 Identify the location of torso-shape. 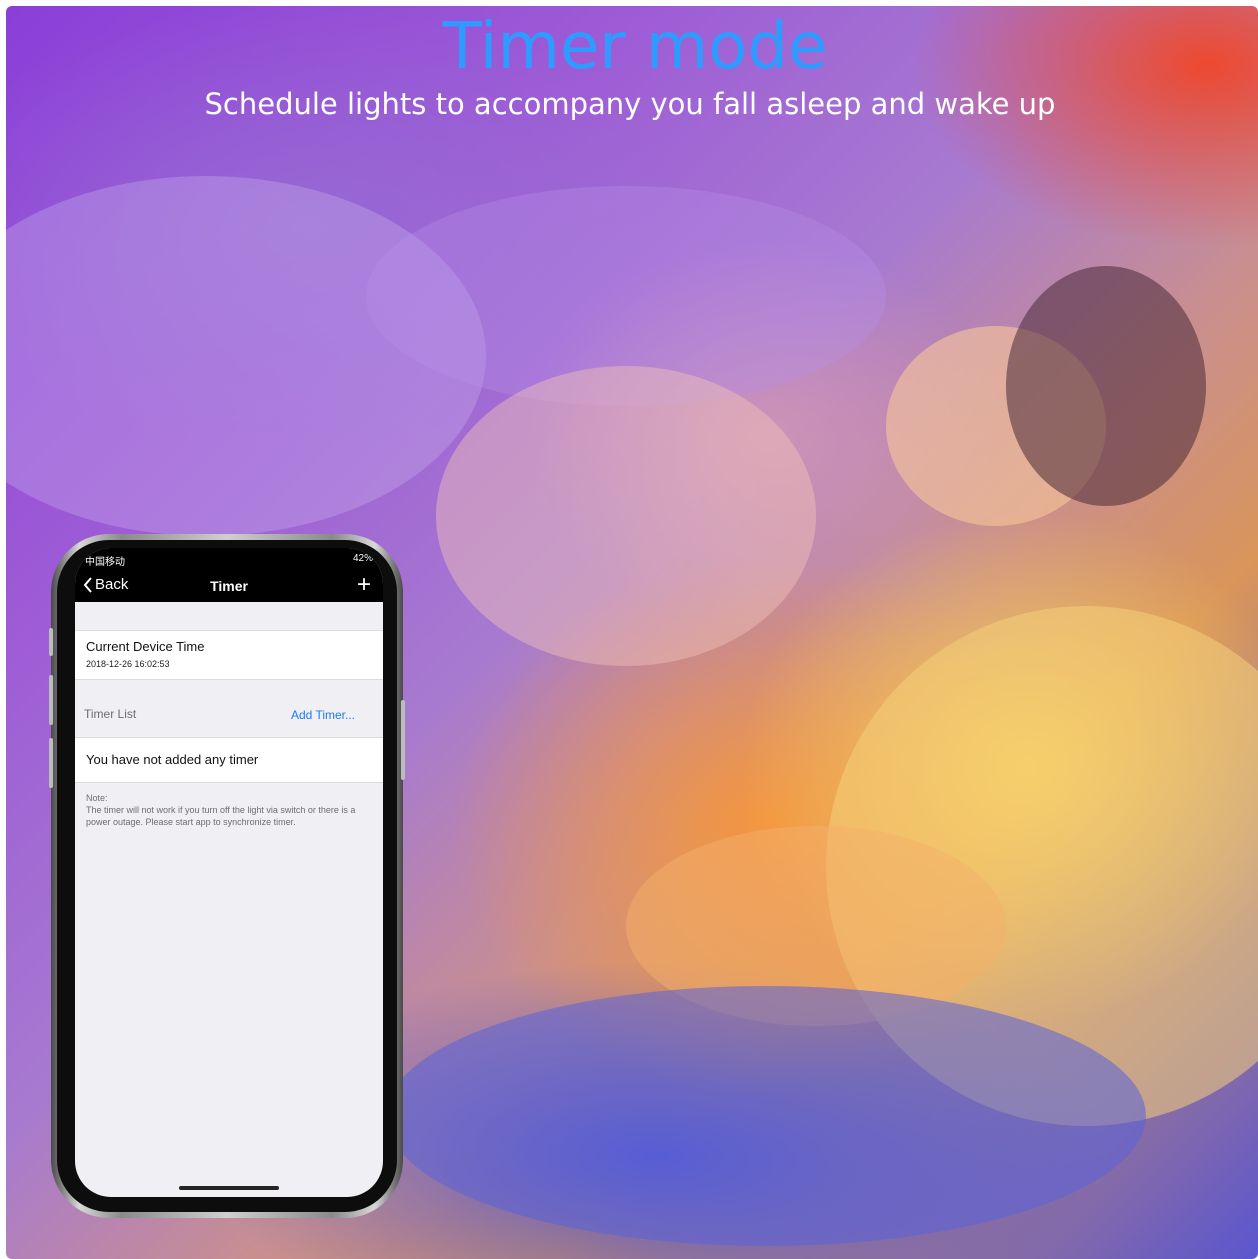
(626, 516).